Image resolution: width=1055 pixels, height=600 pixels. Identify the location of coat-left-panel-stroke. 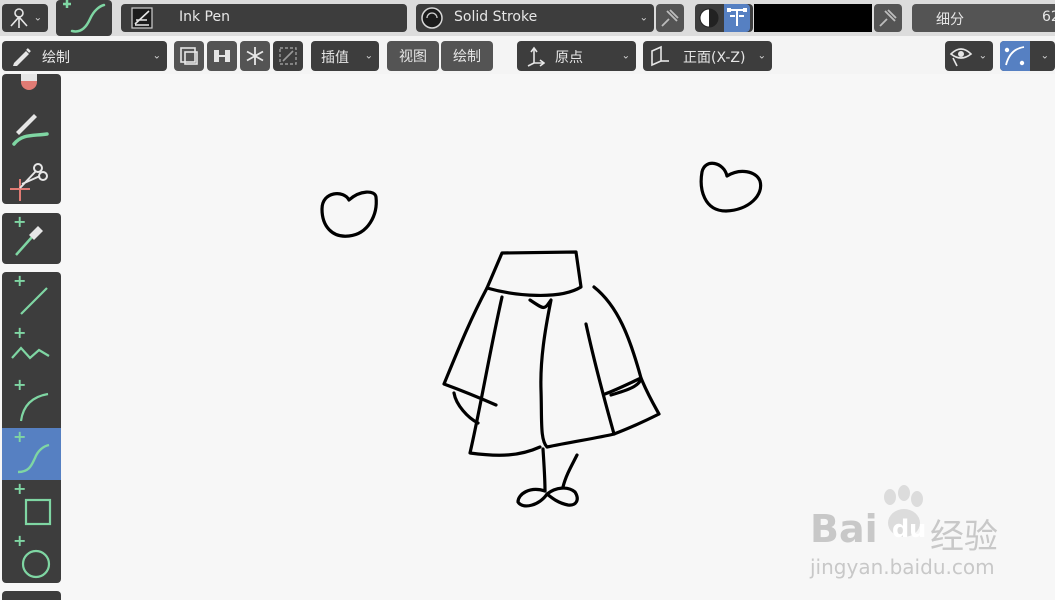
(505, 376).